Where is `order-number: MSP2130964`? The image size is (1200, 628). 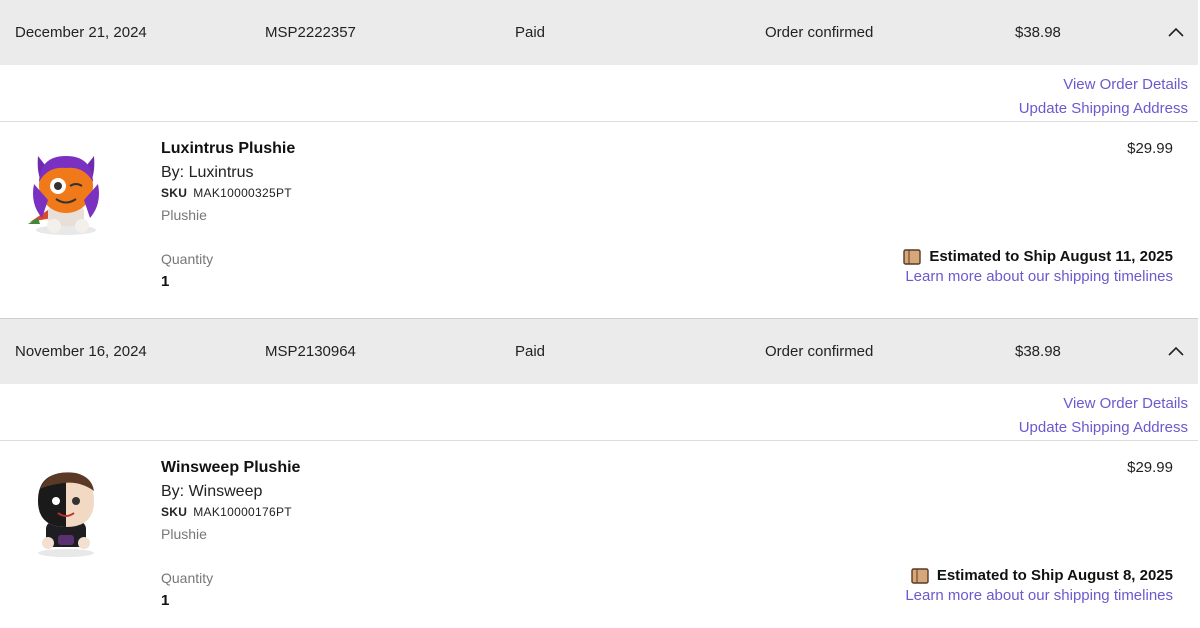 order-number: MSP2130964 is located at coordinates (310, 351).